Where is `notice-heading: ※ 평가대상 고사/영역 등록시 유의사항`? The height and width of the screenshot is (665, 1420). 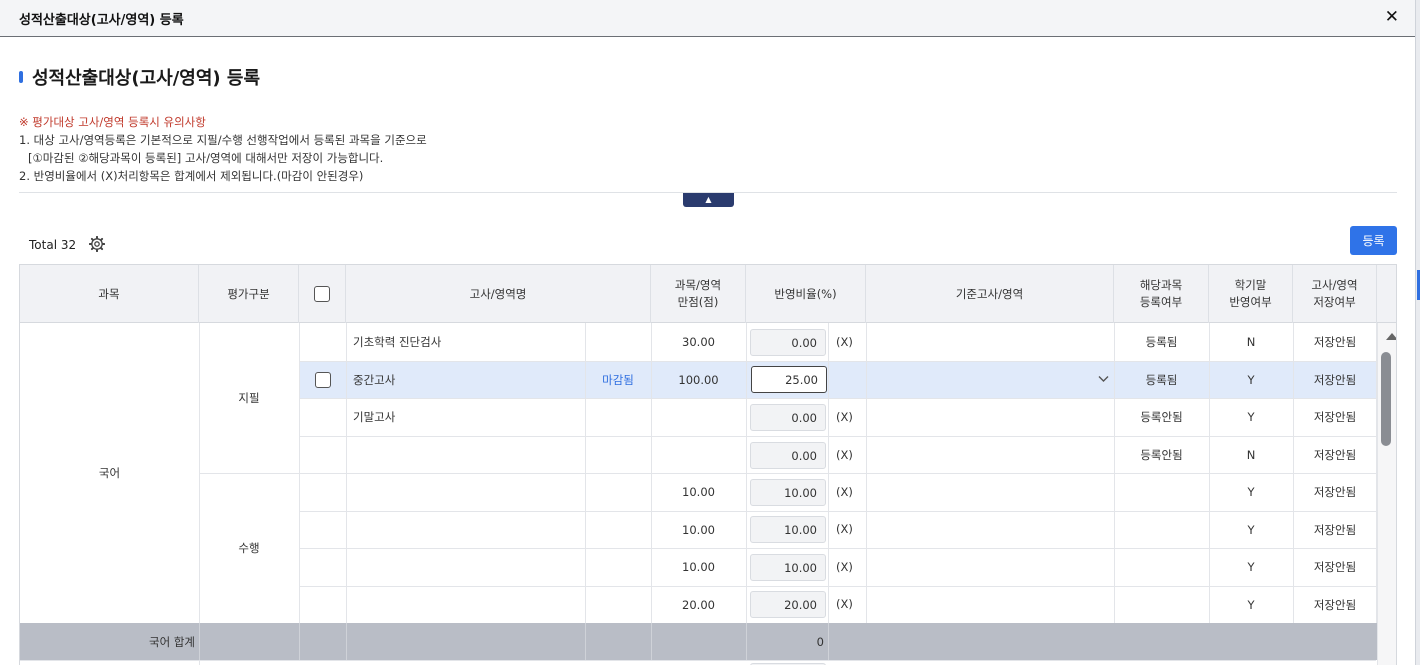 notice-heading: ※ 평가대상 고사/영역 등록시 유의사항 is located at coordinates (112, 122).